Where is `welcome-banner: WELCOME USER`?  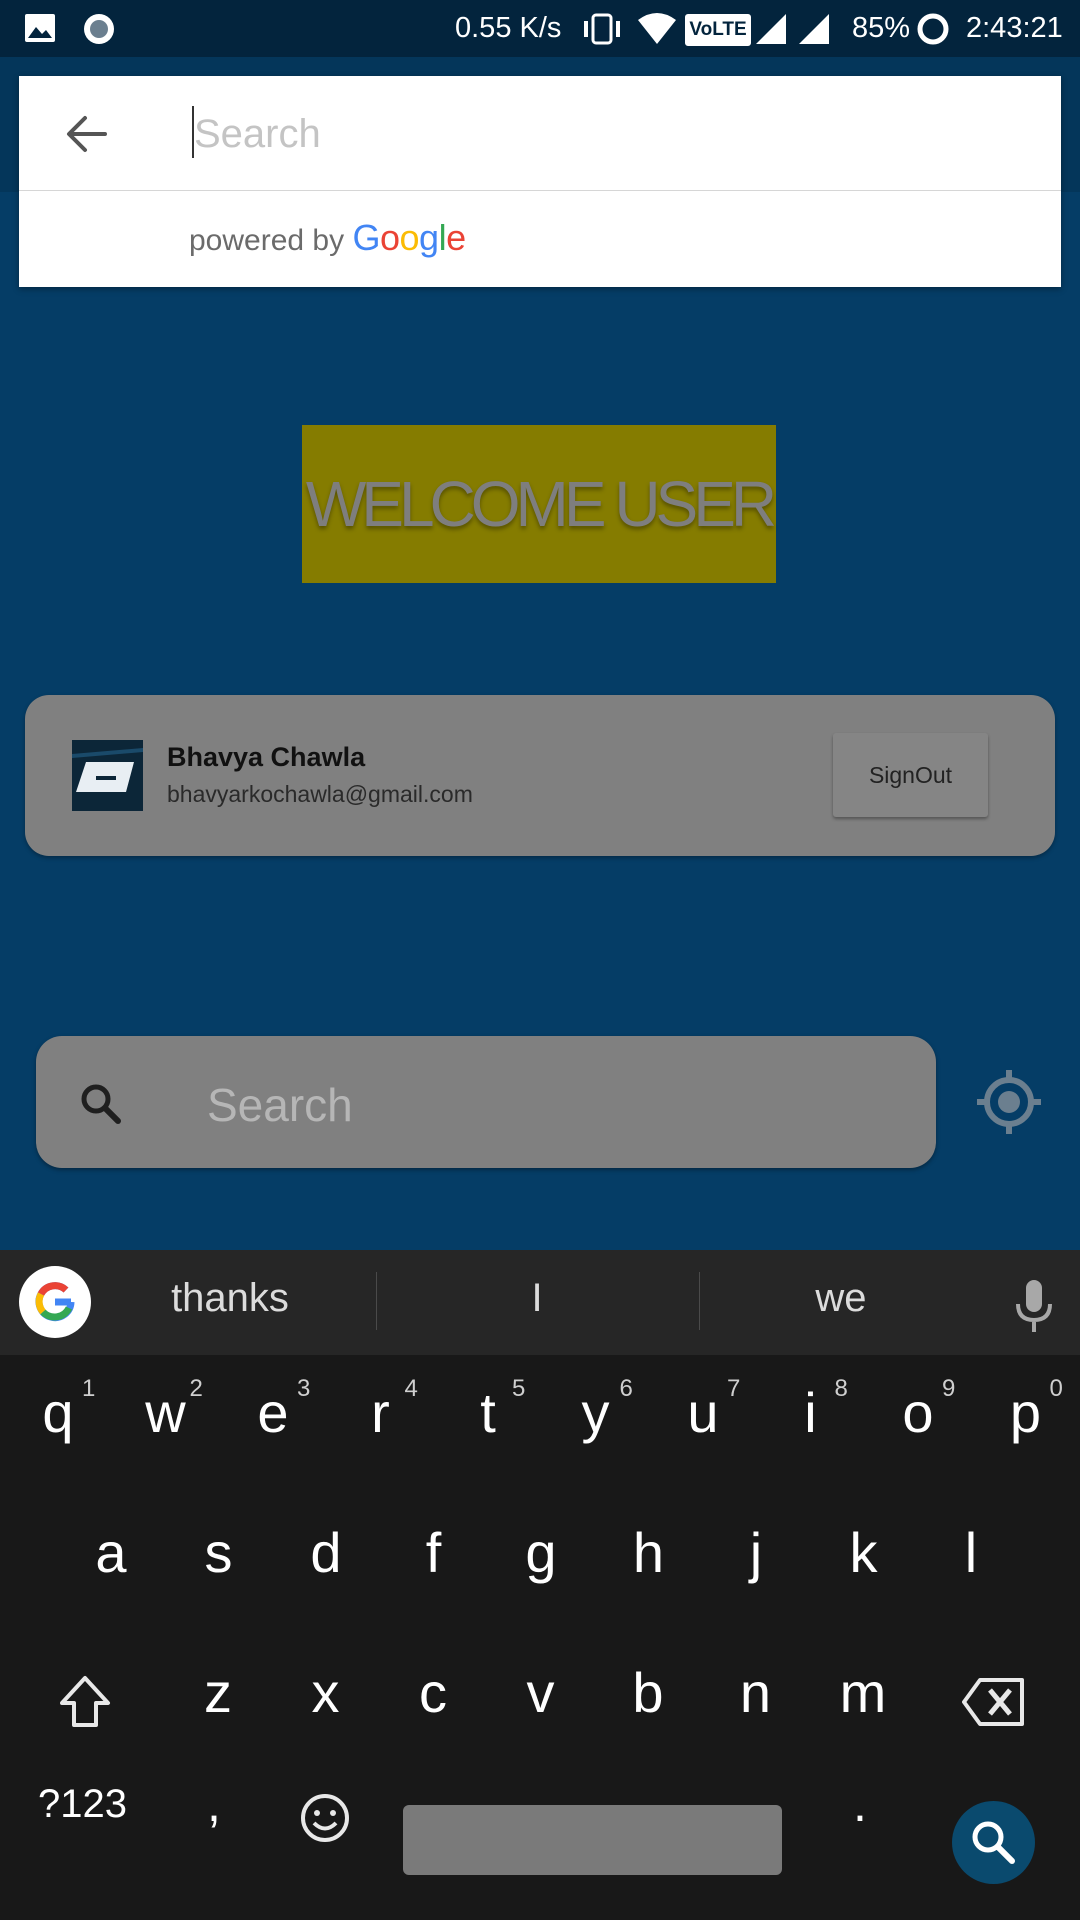 welcome-banner: WELCOME USER is located at coordinates (539, 504).